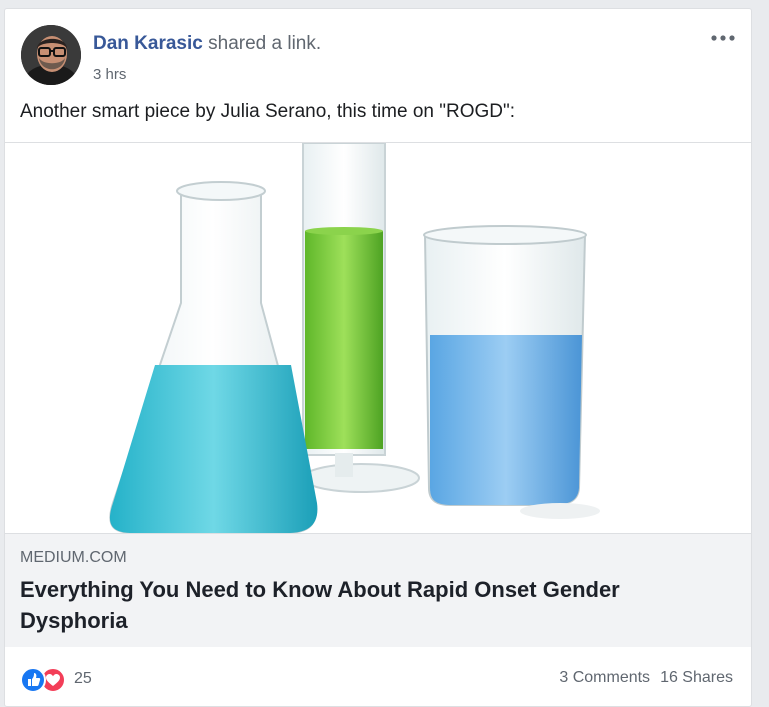 The height and width of the screenshot is (707, 769). I want to click on like-reaction-icon, so click(33, 680).